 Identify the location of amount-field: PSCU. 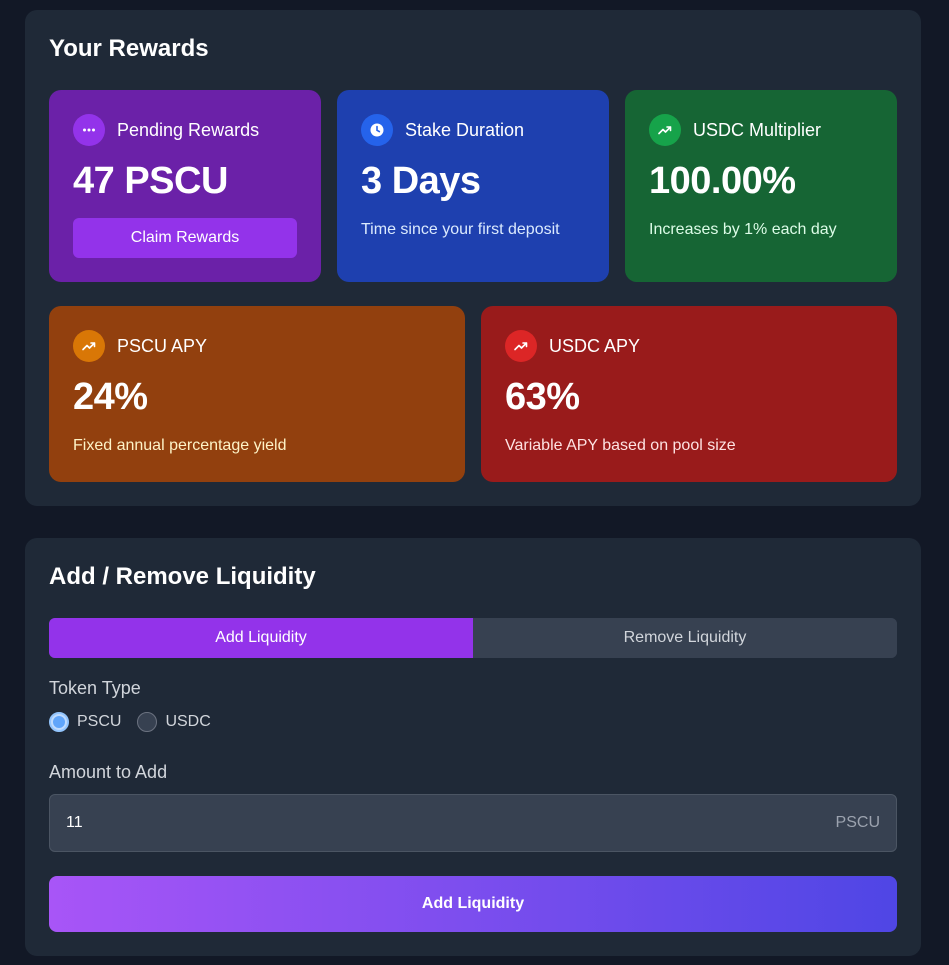
(473, 823).